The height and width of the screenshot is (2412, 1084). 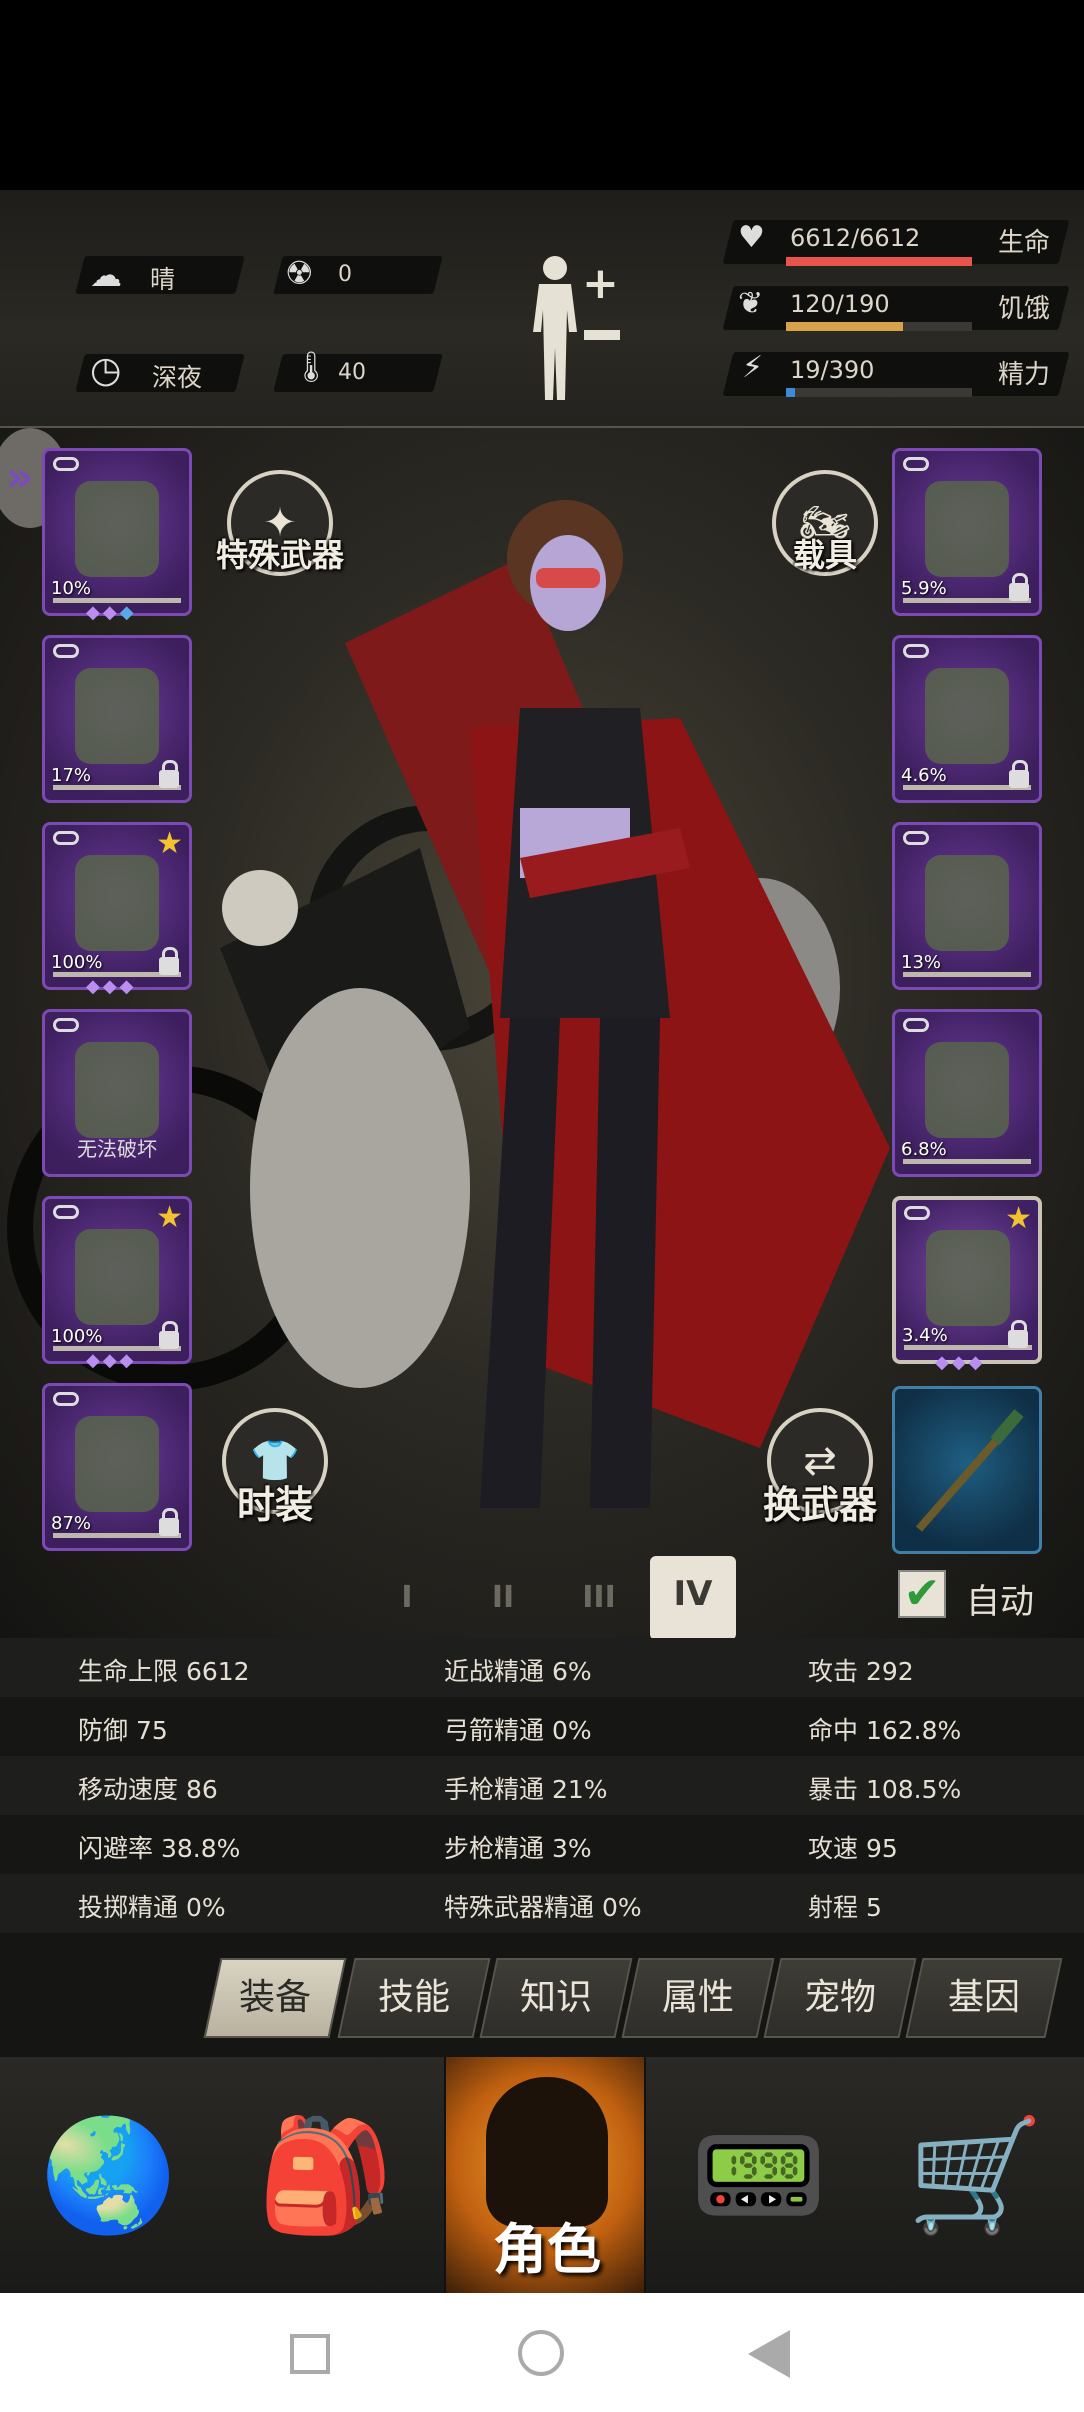 What do you see at coordinates (600, 283) in the screenshot?
I see `plus-icon: +` at bounding box center [600, 283].